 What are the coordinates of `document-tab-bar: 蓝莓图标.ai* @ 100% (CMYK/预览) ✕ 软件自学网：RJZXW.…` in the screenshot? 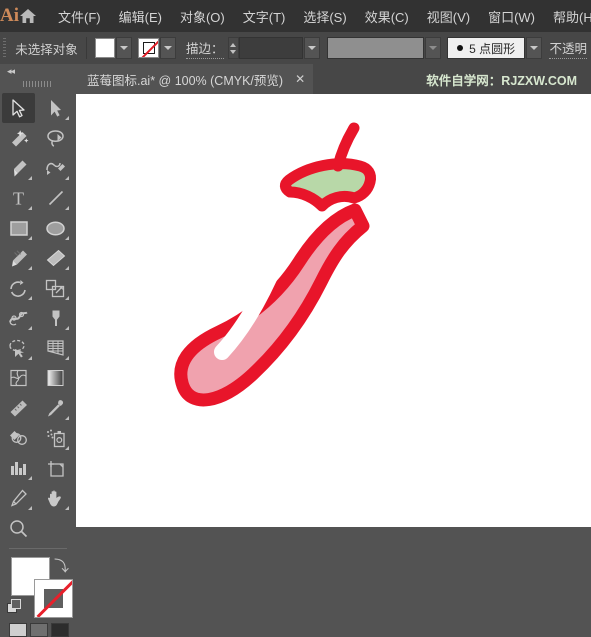 It's located at (333, 79).